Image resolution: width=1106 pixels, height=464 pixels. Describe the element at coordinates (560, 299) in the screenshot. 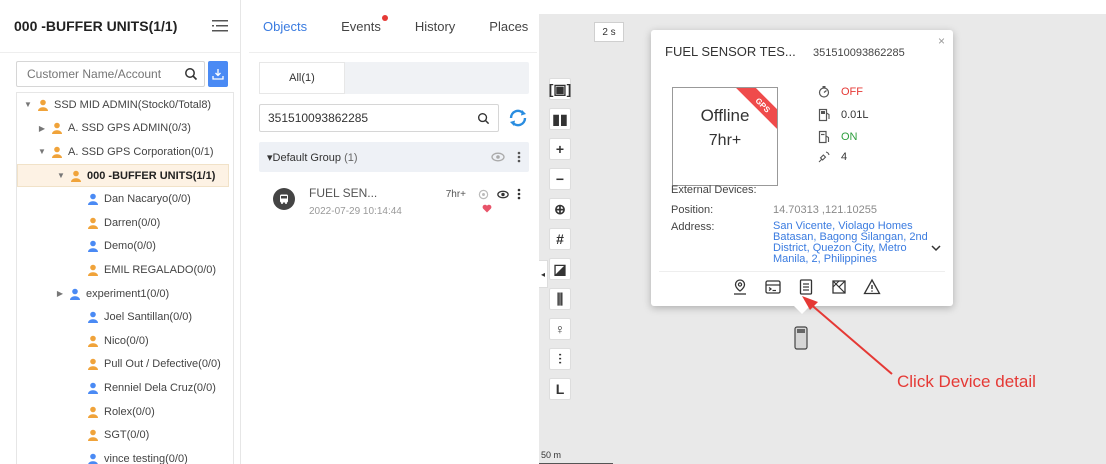

I see `street-view-icon: ⫼` at that location.